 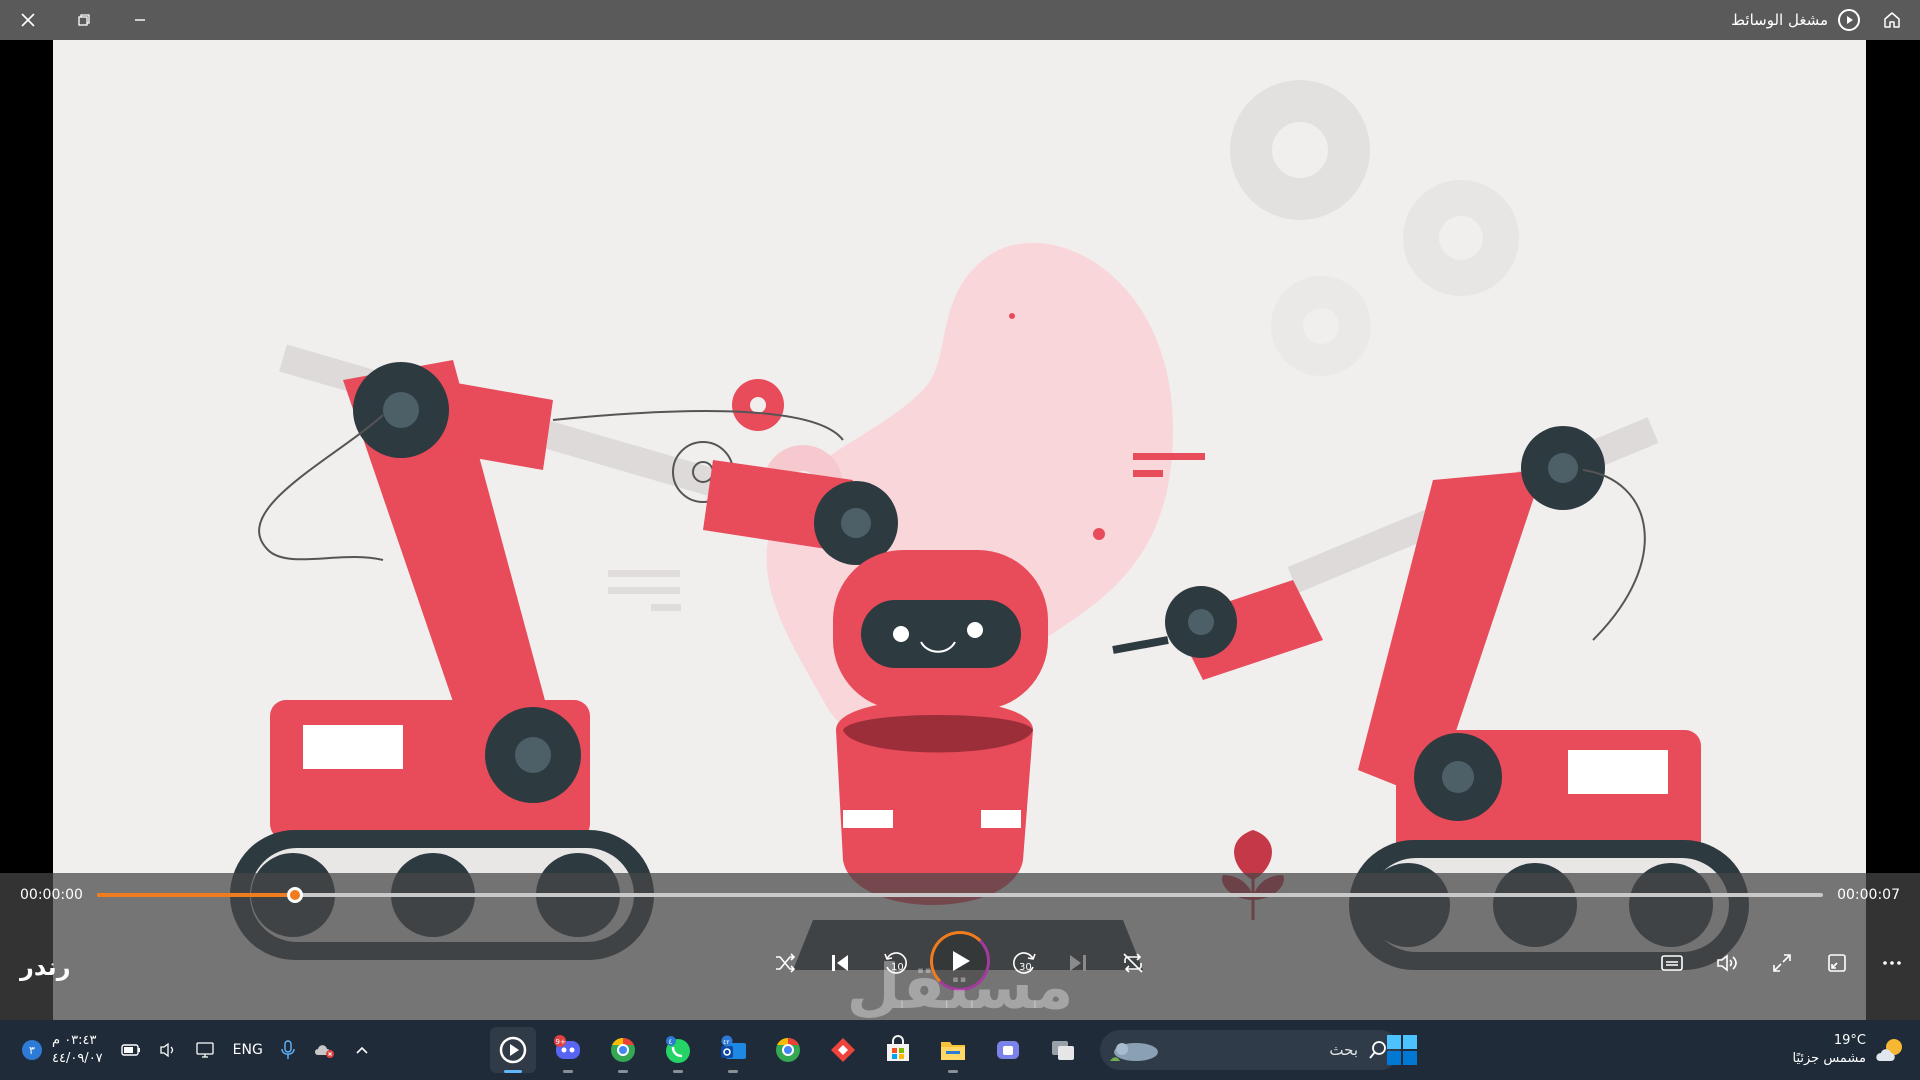 I want to click on skip-forward-icon: 30, so click(x=1024, y=963).